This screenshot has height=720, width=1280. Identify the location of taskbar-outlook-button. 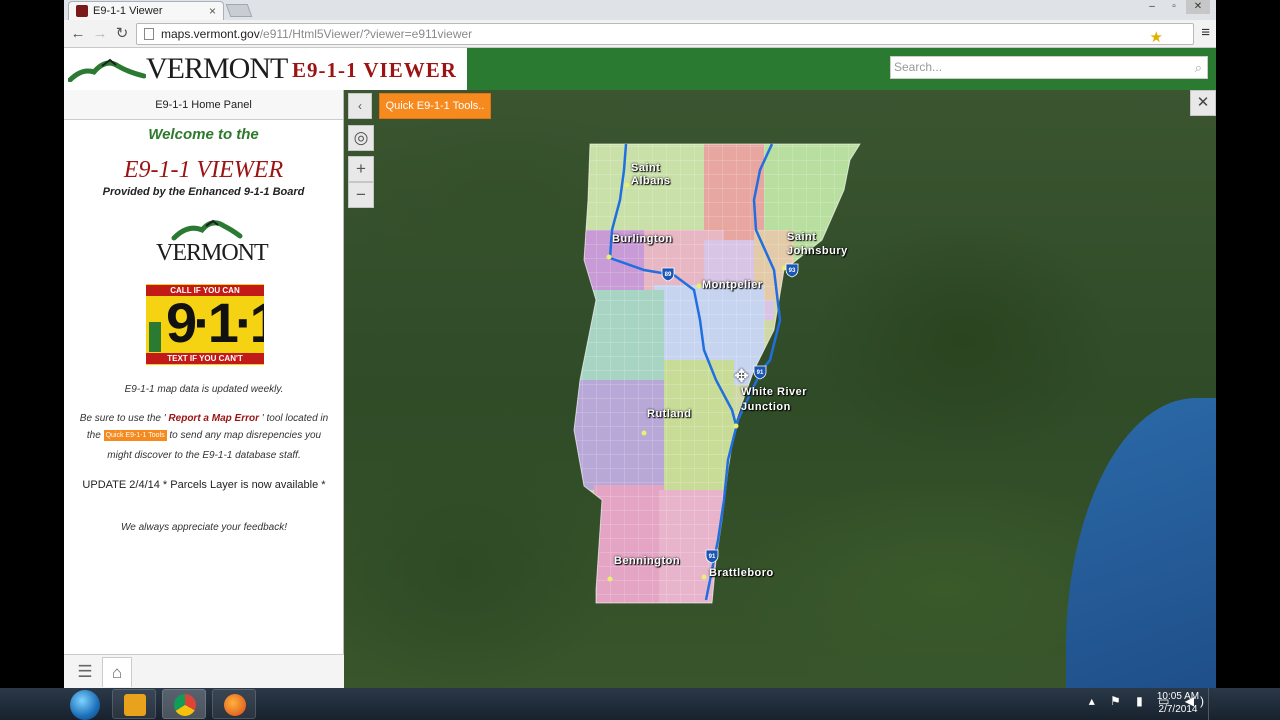
(134, 704).